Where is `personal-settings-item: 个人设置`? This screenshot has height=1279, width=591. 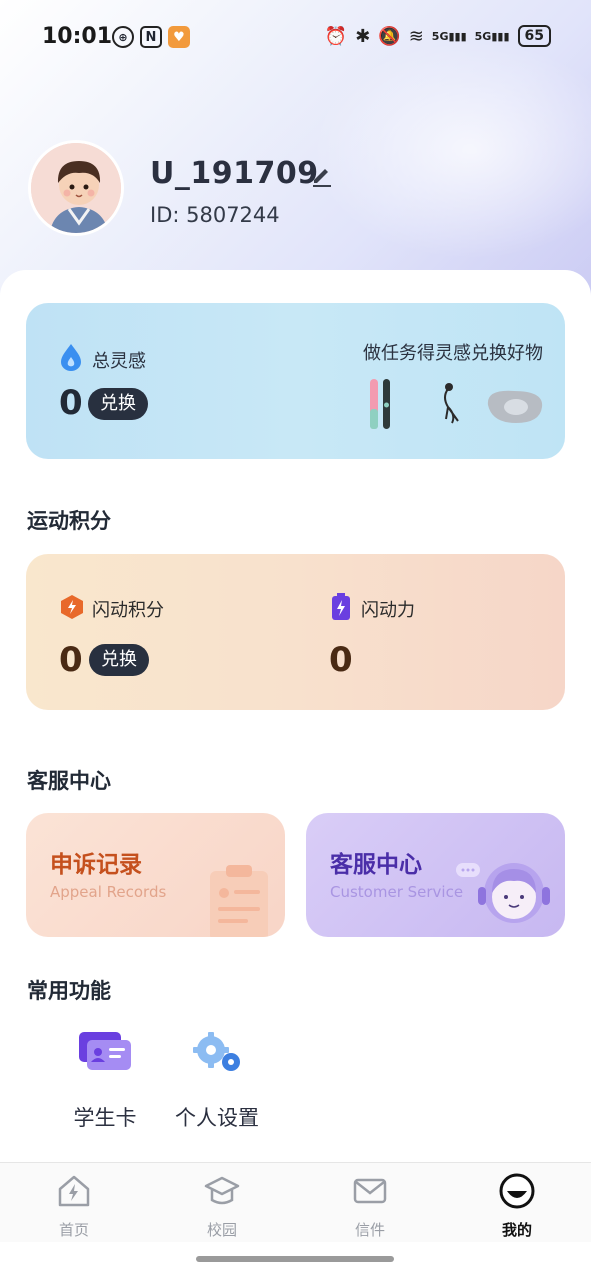
personal-settings-item: 个人设置 is located at coordinates (217, 1080).